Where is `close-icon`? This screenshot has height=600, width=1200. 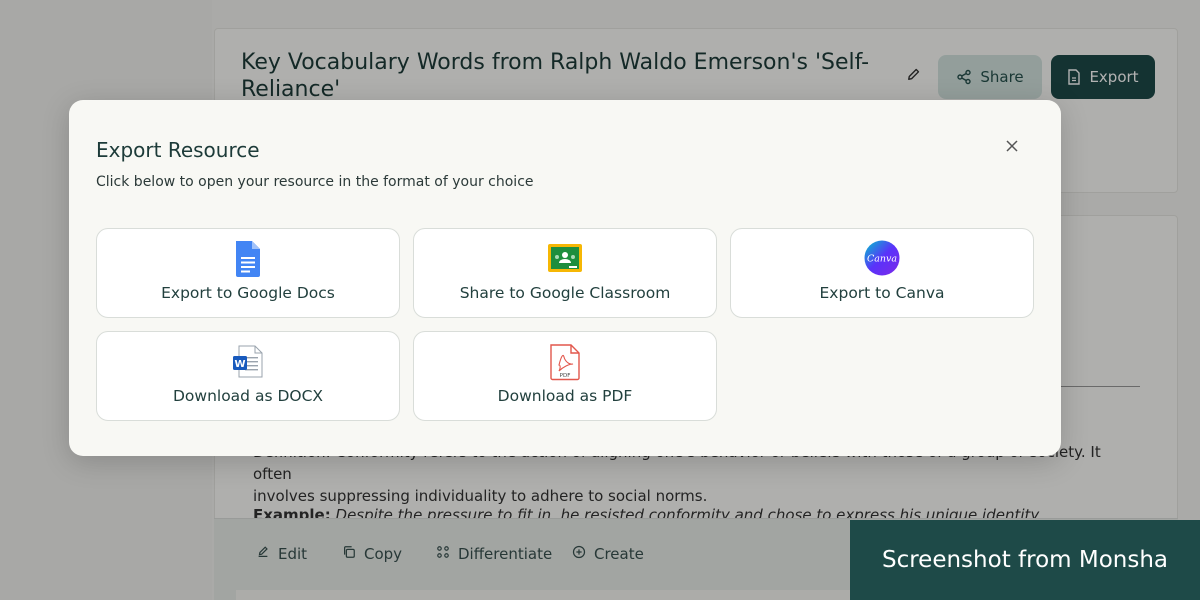 close-icon is located at coordinates (1012, 148).